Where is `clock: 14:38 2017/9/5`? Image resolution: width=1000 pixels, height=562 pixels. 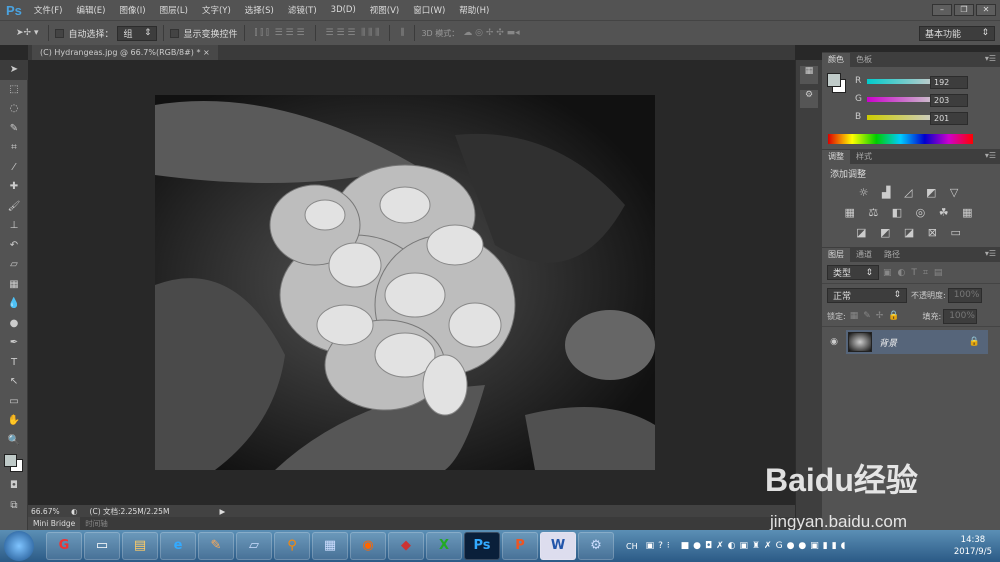 clock: 14:38 2017/9/5 is located at coordinates (973, 546).